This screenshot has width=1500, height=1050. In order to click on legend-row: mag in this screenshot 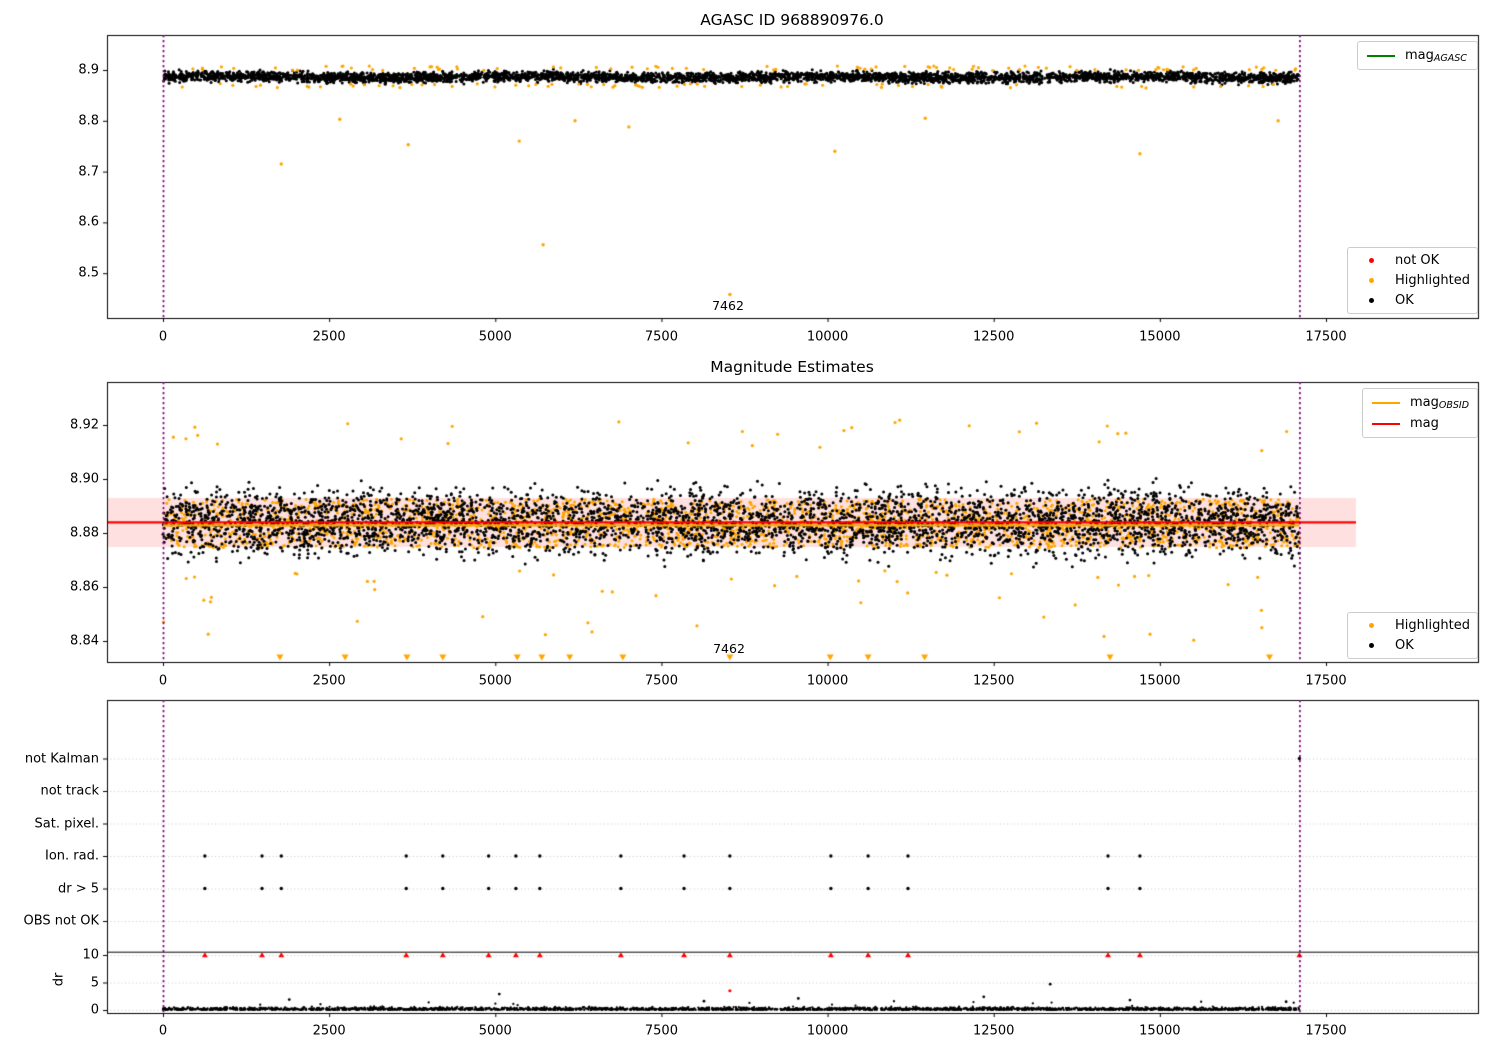, I will do `click(1420, 423)`.